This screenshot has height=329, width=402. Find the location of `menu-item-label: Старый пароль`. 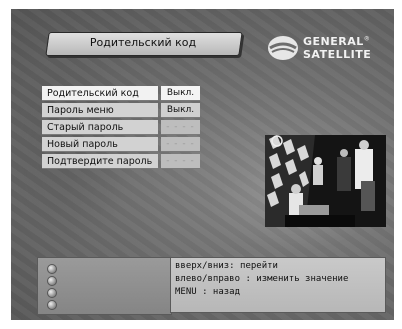

menu-item-label: Старый пароль is located at coordinates (100, 127).